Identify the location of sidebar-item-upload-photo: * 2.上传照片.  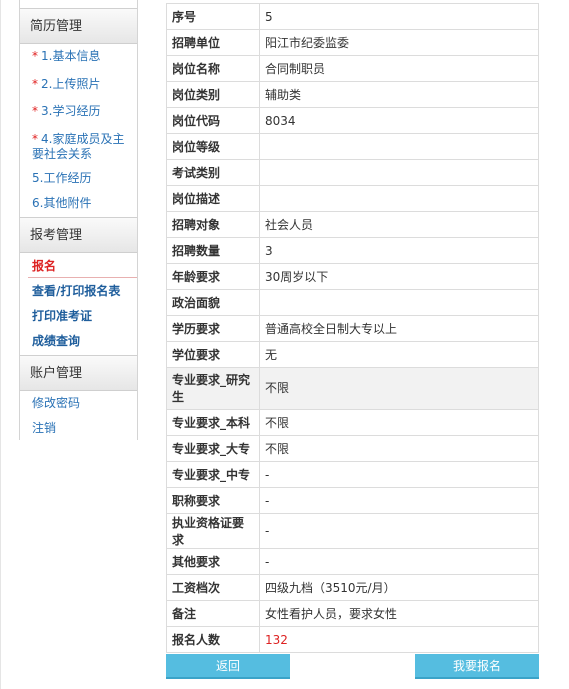
(78, 84).